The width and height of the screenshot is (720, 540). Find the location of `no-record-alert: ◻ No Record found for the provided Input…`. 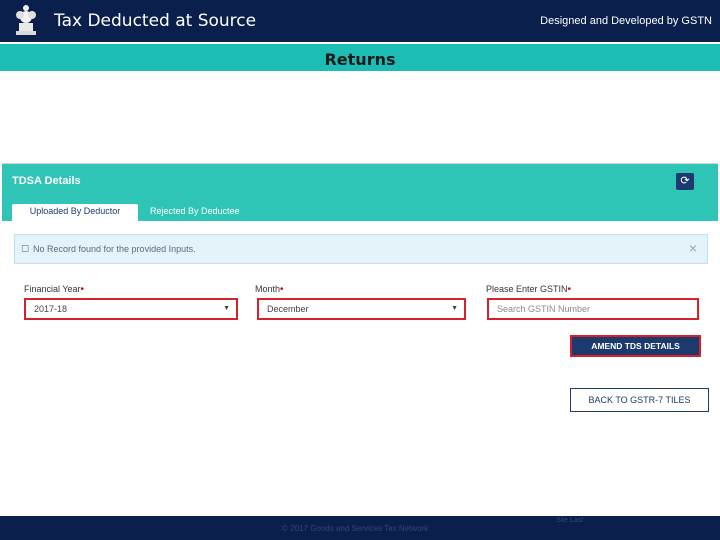

no-record-alert: ◻ No Record found for the provided Input… is located at coordinates (361, 249).